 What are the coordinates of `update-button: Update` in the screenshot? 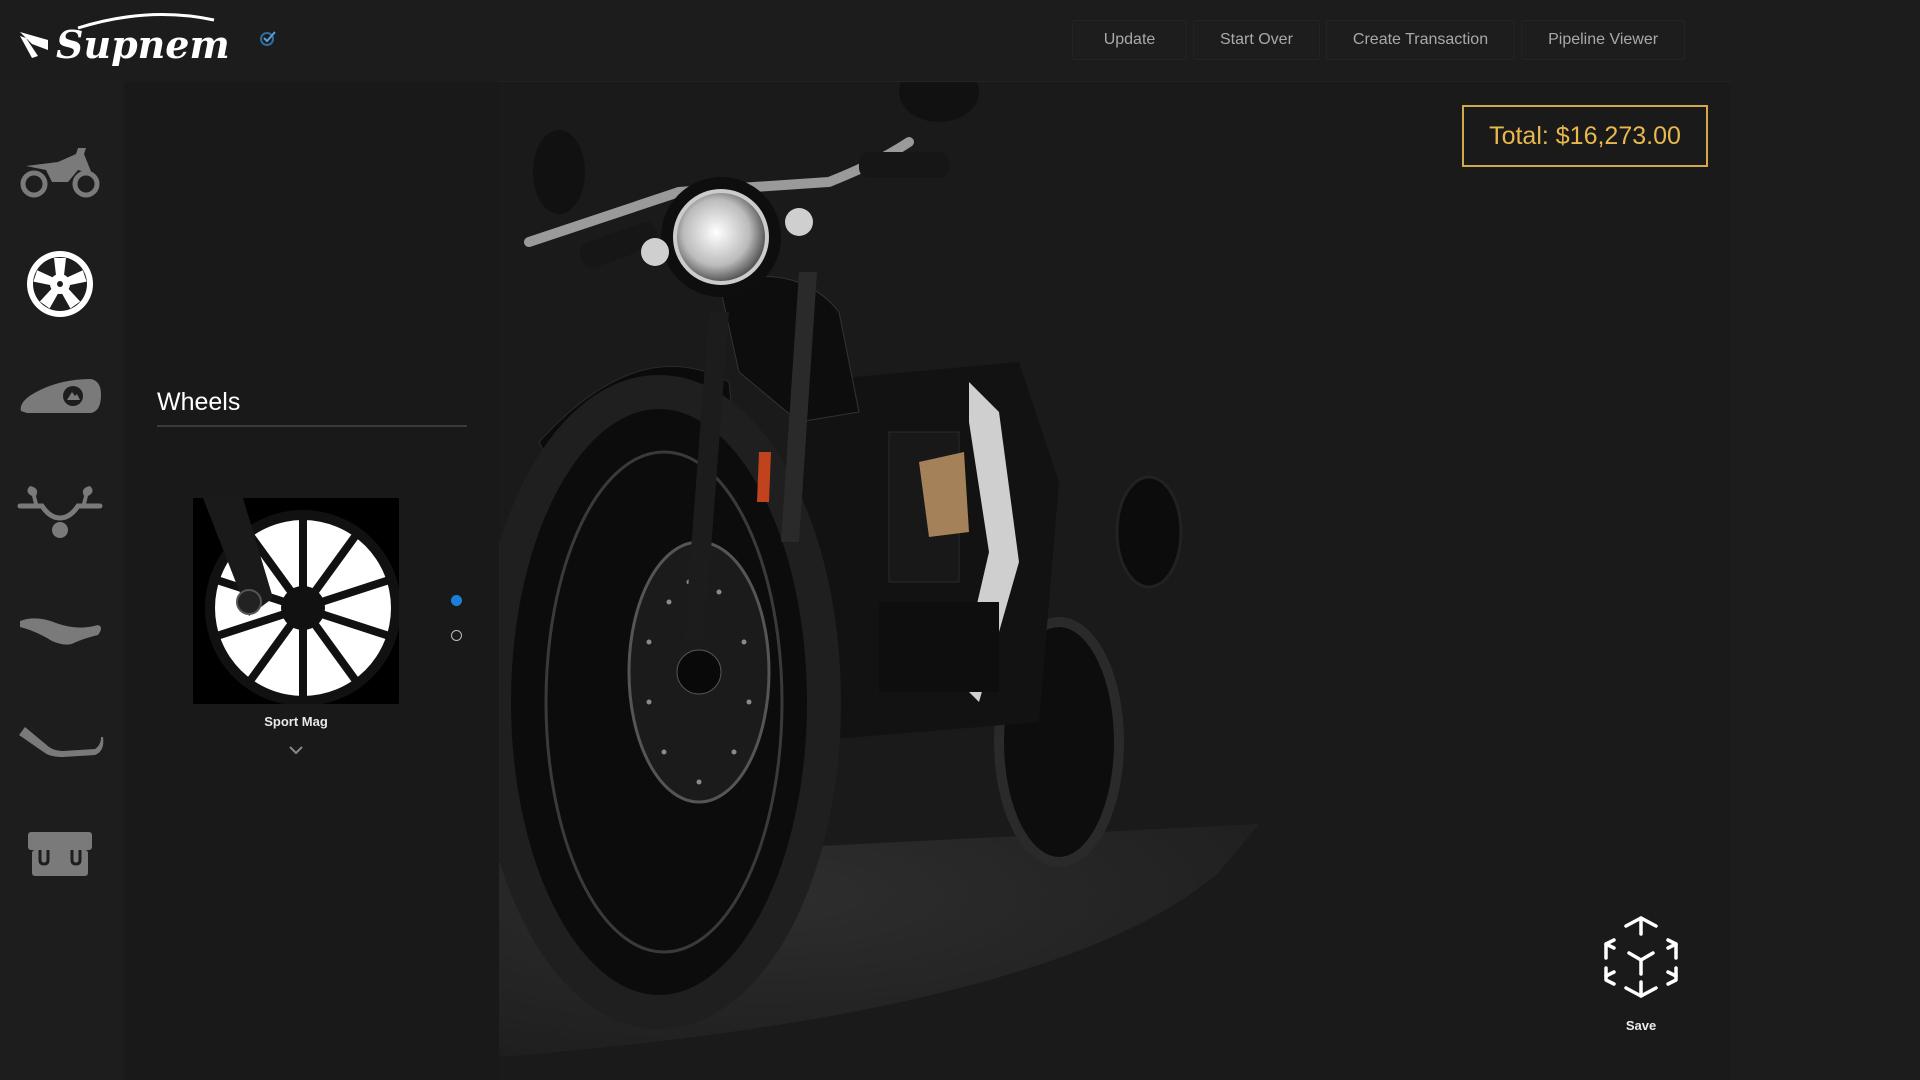 It's located at (1129, 40).